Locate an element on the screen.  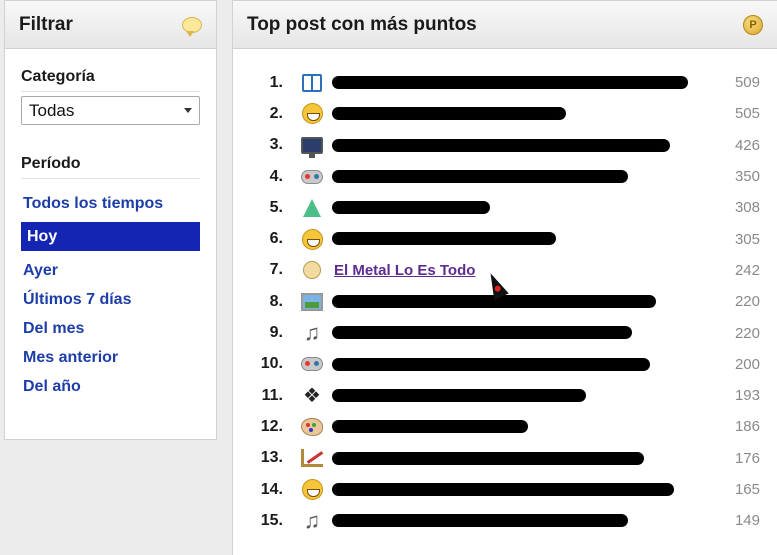
post-rank: 6. is located at coordinates (276, 239).